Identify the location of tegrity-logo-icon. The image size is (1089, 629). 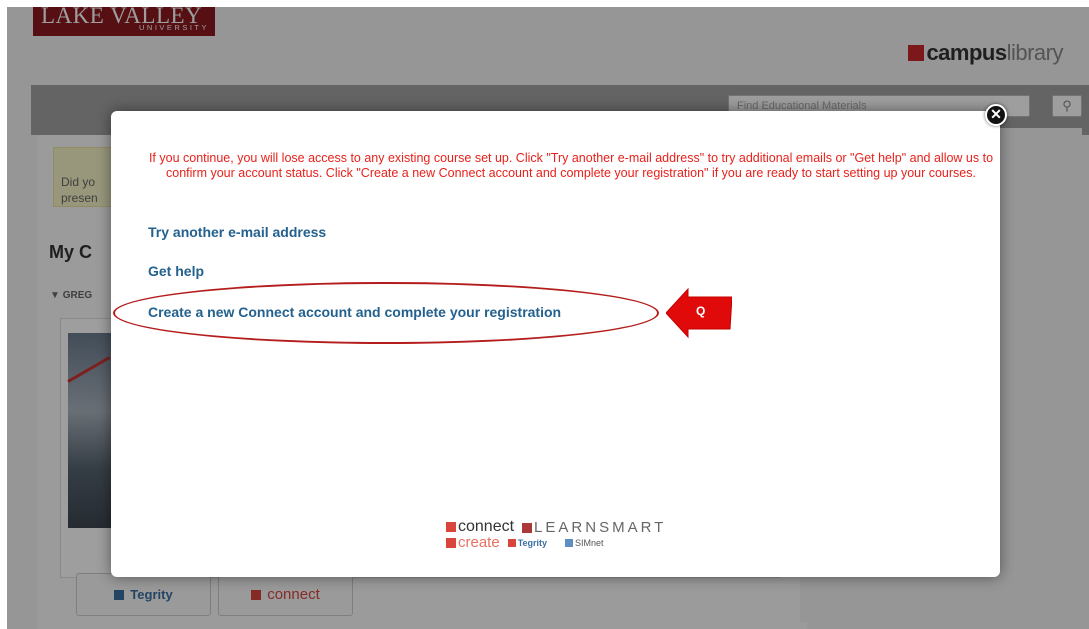
(511, 543).